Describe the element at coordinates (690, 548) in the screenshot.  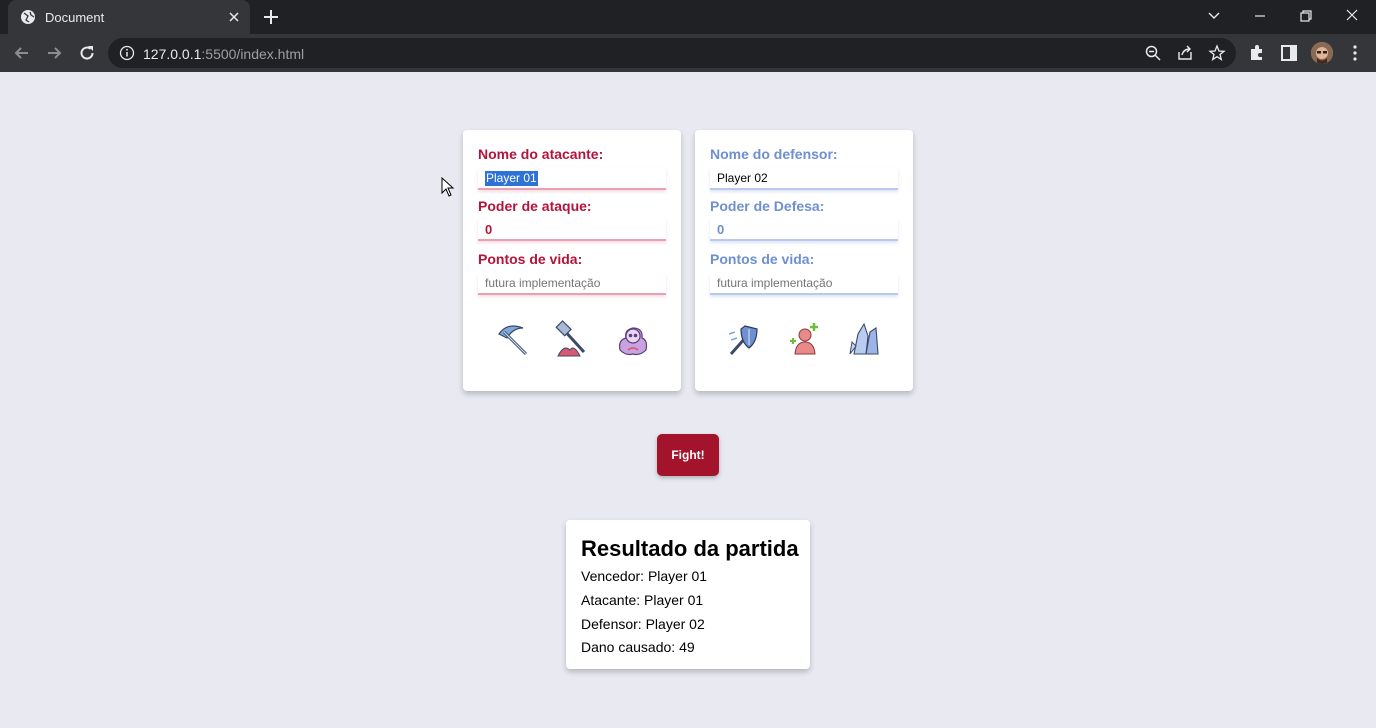
I see `result-title: Resultado da partida` at that location.